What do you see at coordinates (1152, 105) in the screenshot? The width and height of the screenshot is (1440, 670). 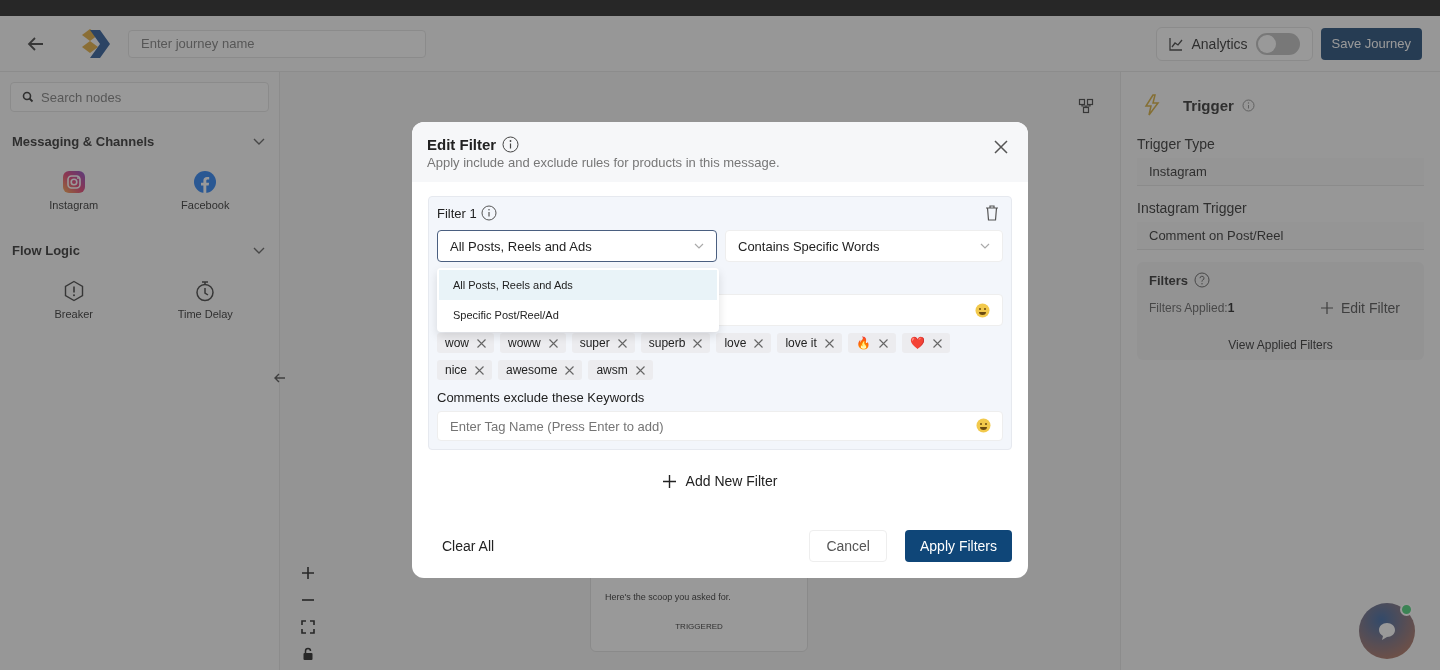 I see `lightning-icon` at bounding box center [1152, 105].